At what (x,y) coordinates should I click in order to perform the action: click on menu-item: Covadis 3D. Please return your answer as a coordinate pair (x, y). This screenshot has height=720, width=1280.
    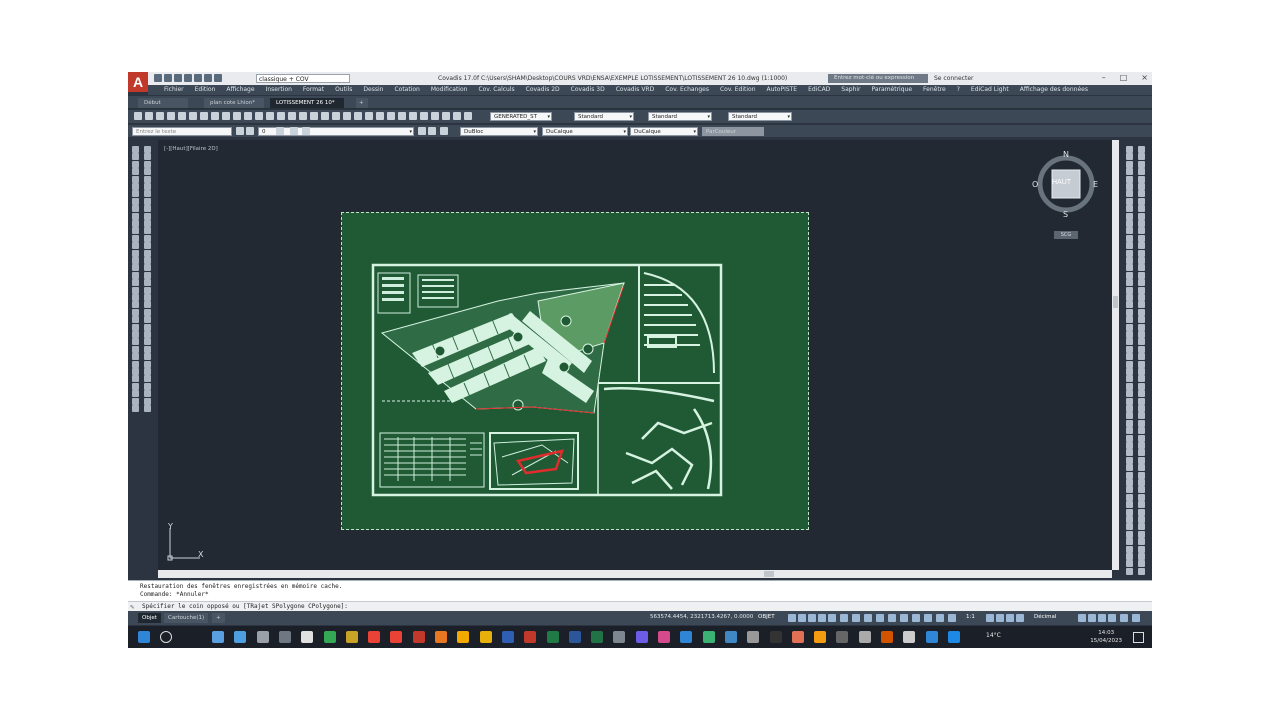
    Looking at the image, I should click on (588, 90).